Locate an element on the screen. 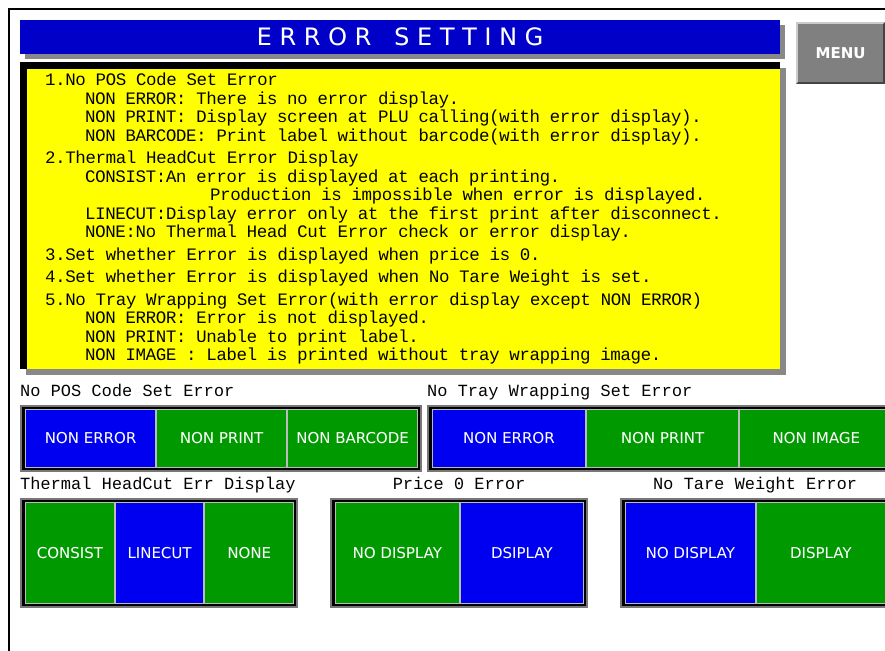 This screenshot has width=885, height=651. help-text: Production is impossible when error is displayed. is located at coordinates (457, 196).